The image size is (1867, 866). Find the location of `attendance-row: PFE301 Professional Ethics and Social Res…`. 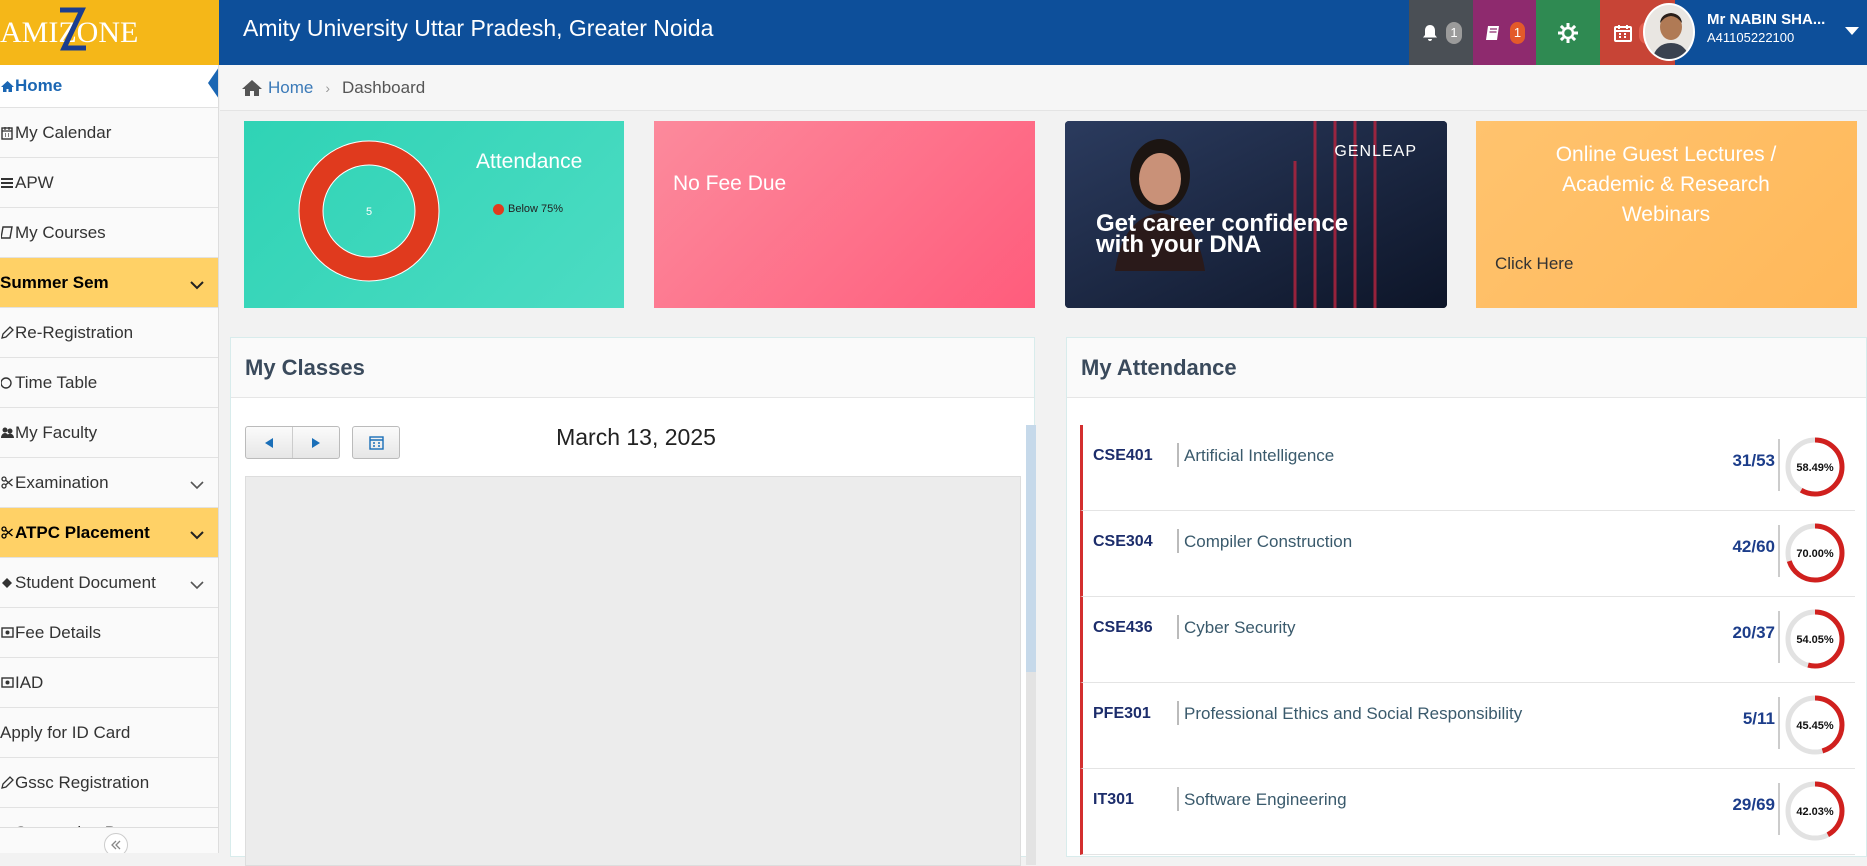

attendance-row: PFE301 Professional Ethics and Social Res… is located at coordinates (1467, 726).